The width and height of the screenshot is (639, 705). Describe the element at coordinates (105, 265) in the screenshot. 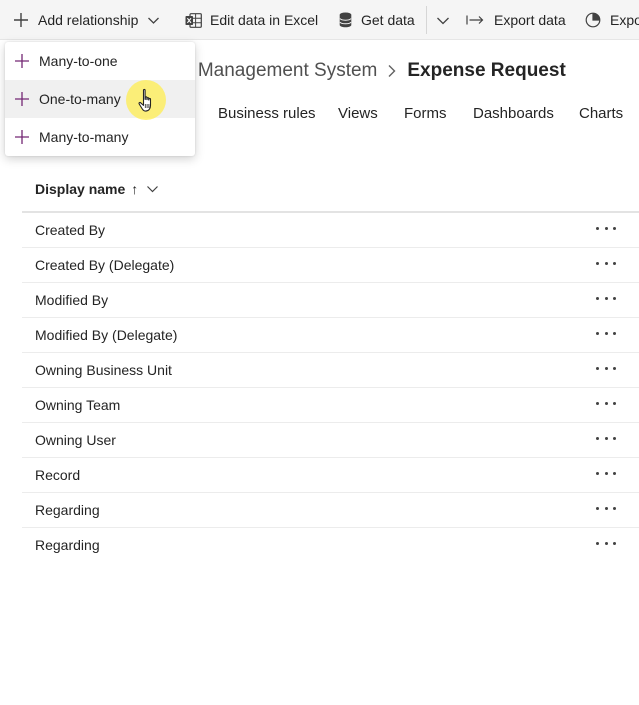

I see `row-display-name: Created By (Delegate)` at that location.